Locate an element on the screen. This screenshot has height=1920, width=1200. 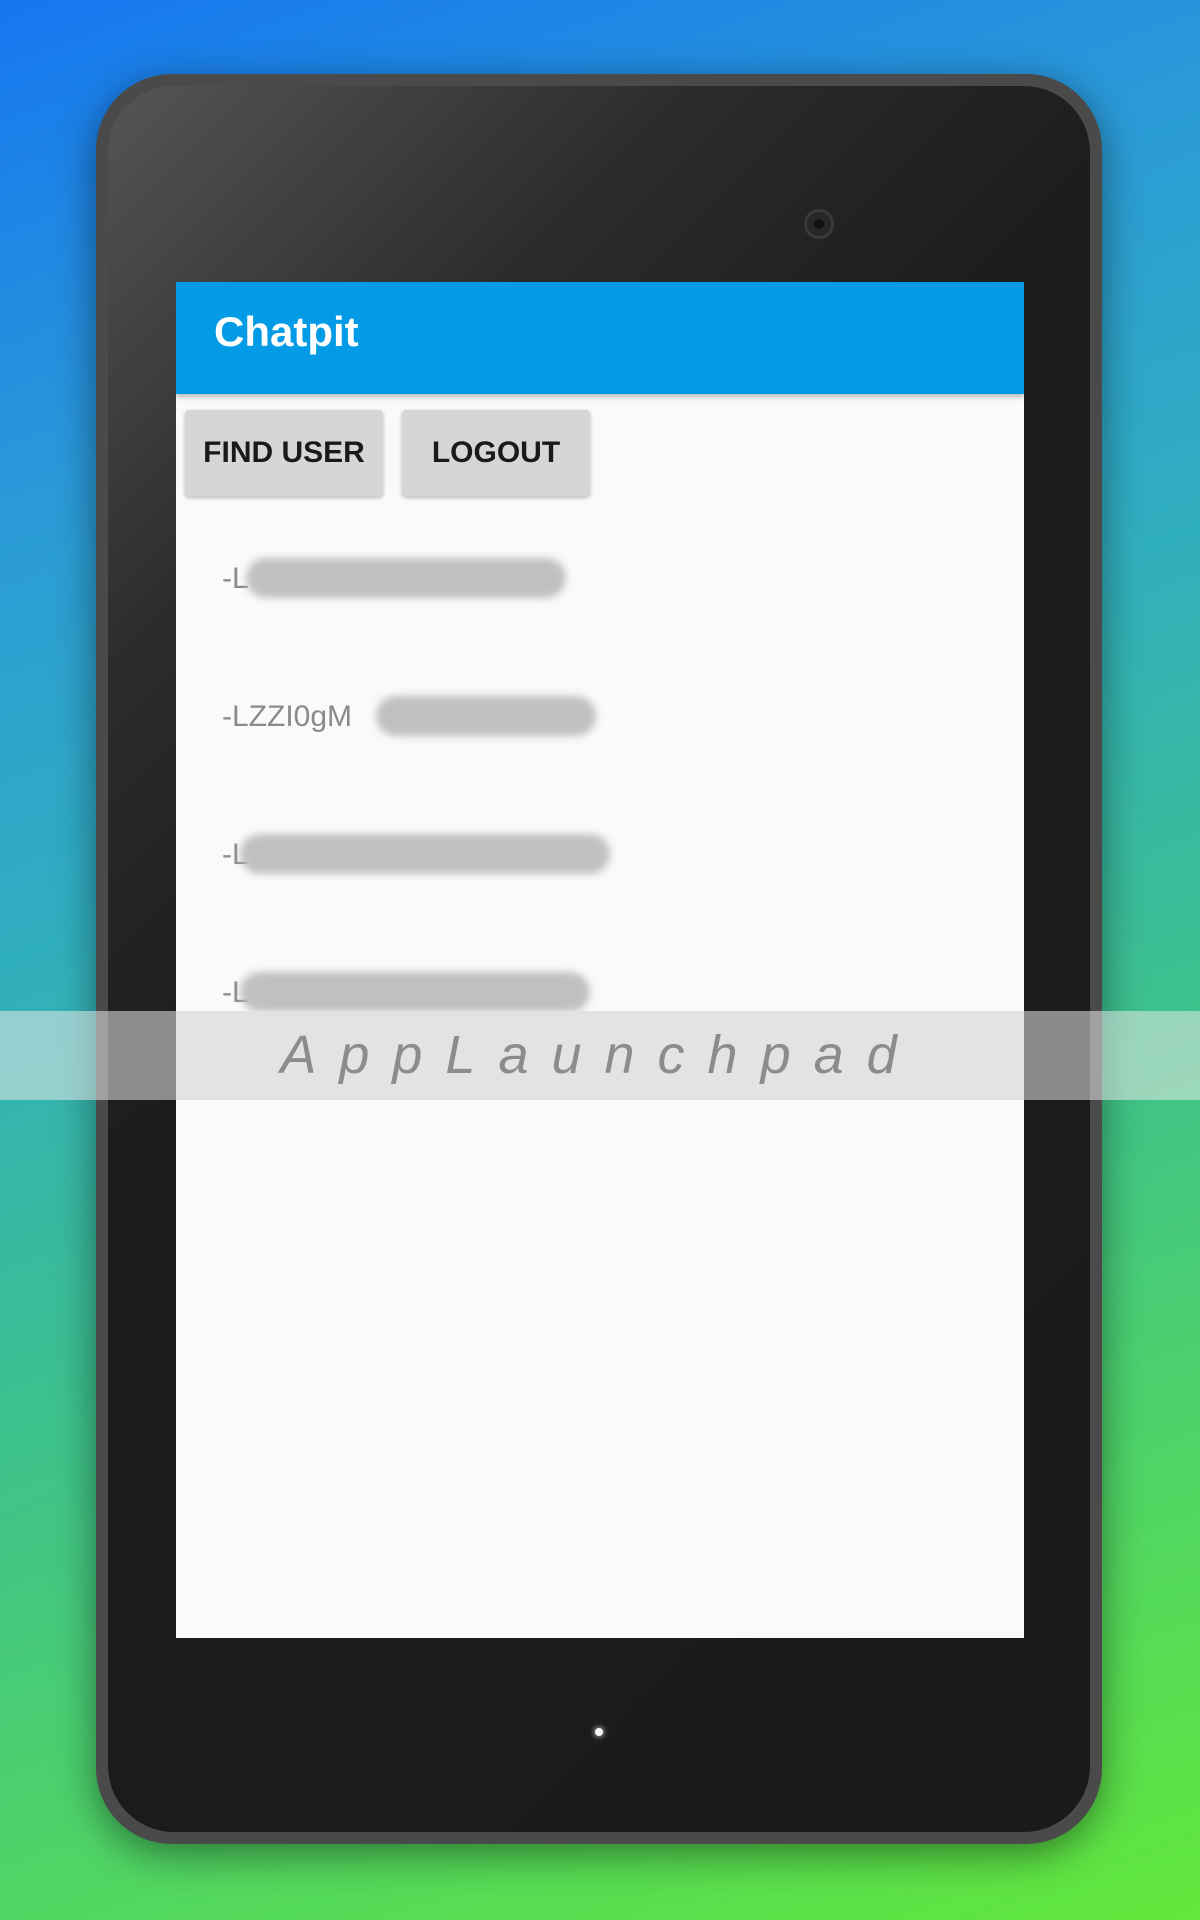
front-camera-icon is located at coordinates (819, 224).